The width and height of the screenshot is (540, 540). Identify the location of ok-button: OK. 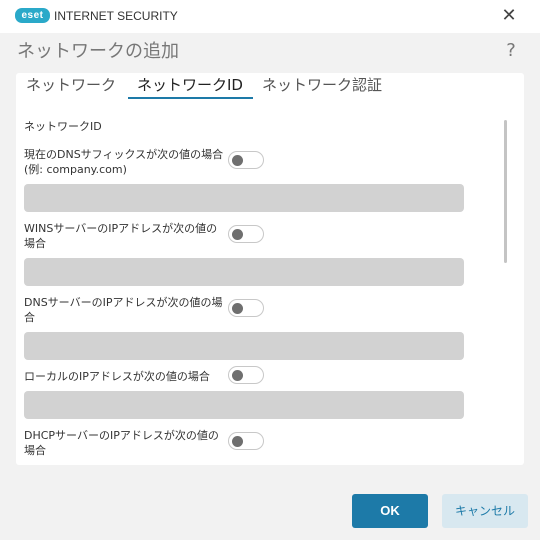
(390, 511).